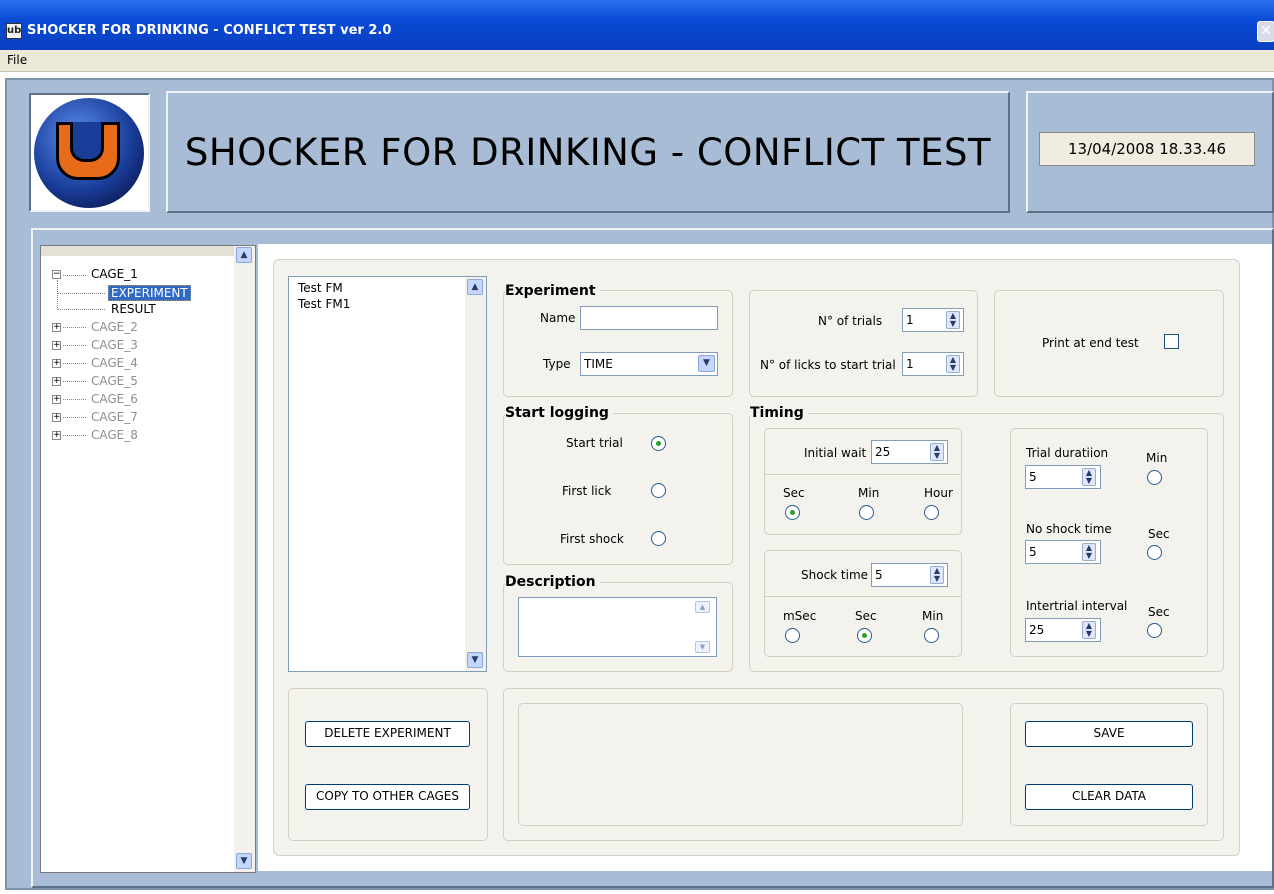 The width and height of the screenshot is (1274, 894). What do you see at coordinates (1154, 552) in the screenshot?
I see `no-shock-radio` at bounding box center [1154, 552].